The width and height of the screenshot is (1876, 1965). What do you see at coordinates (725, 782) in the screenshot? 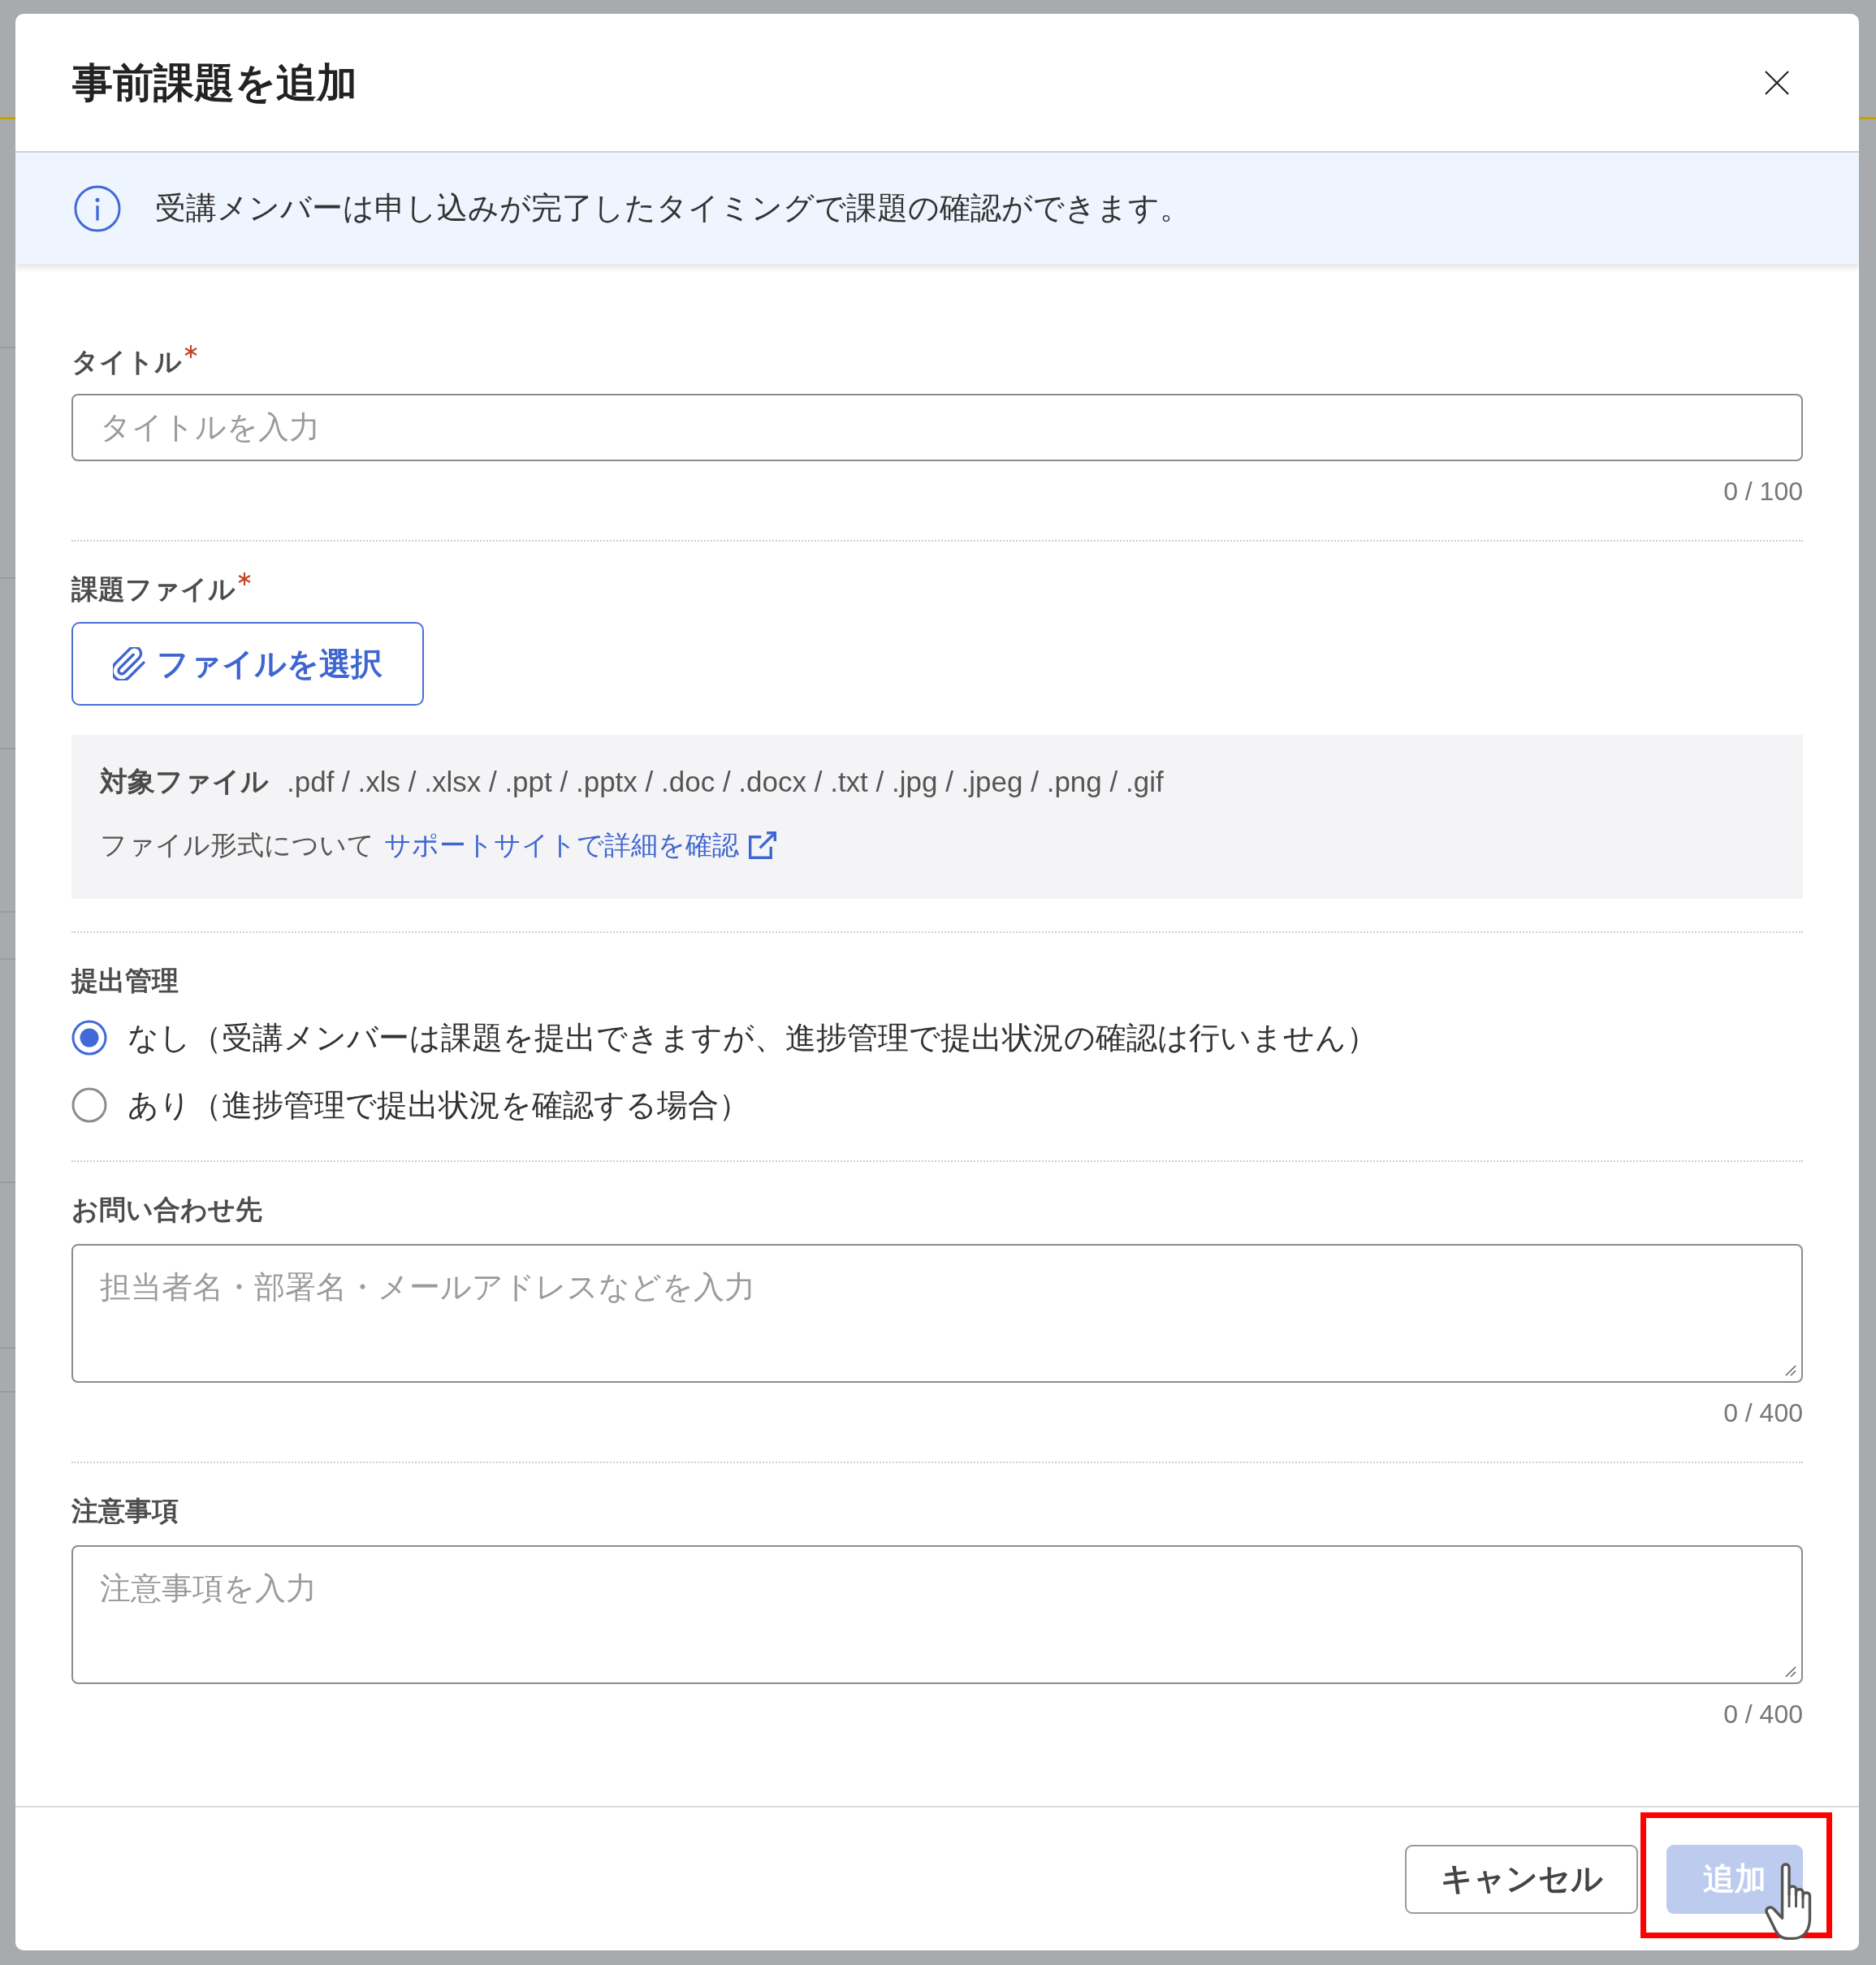
I see `file-types-list: .pdf / .xls / .xlsx / .ppt / .pptx / .doc / .docx / .txt / .jpg / .jpeg / .png / .gif` at bounding box center [725, 782].